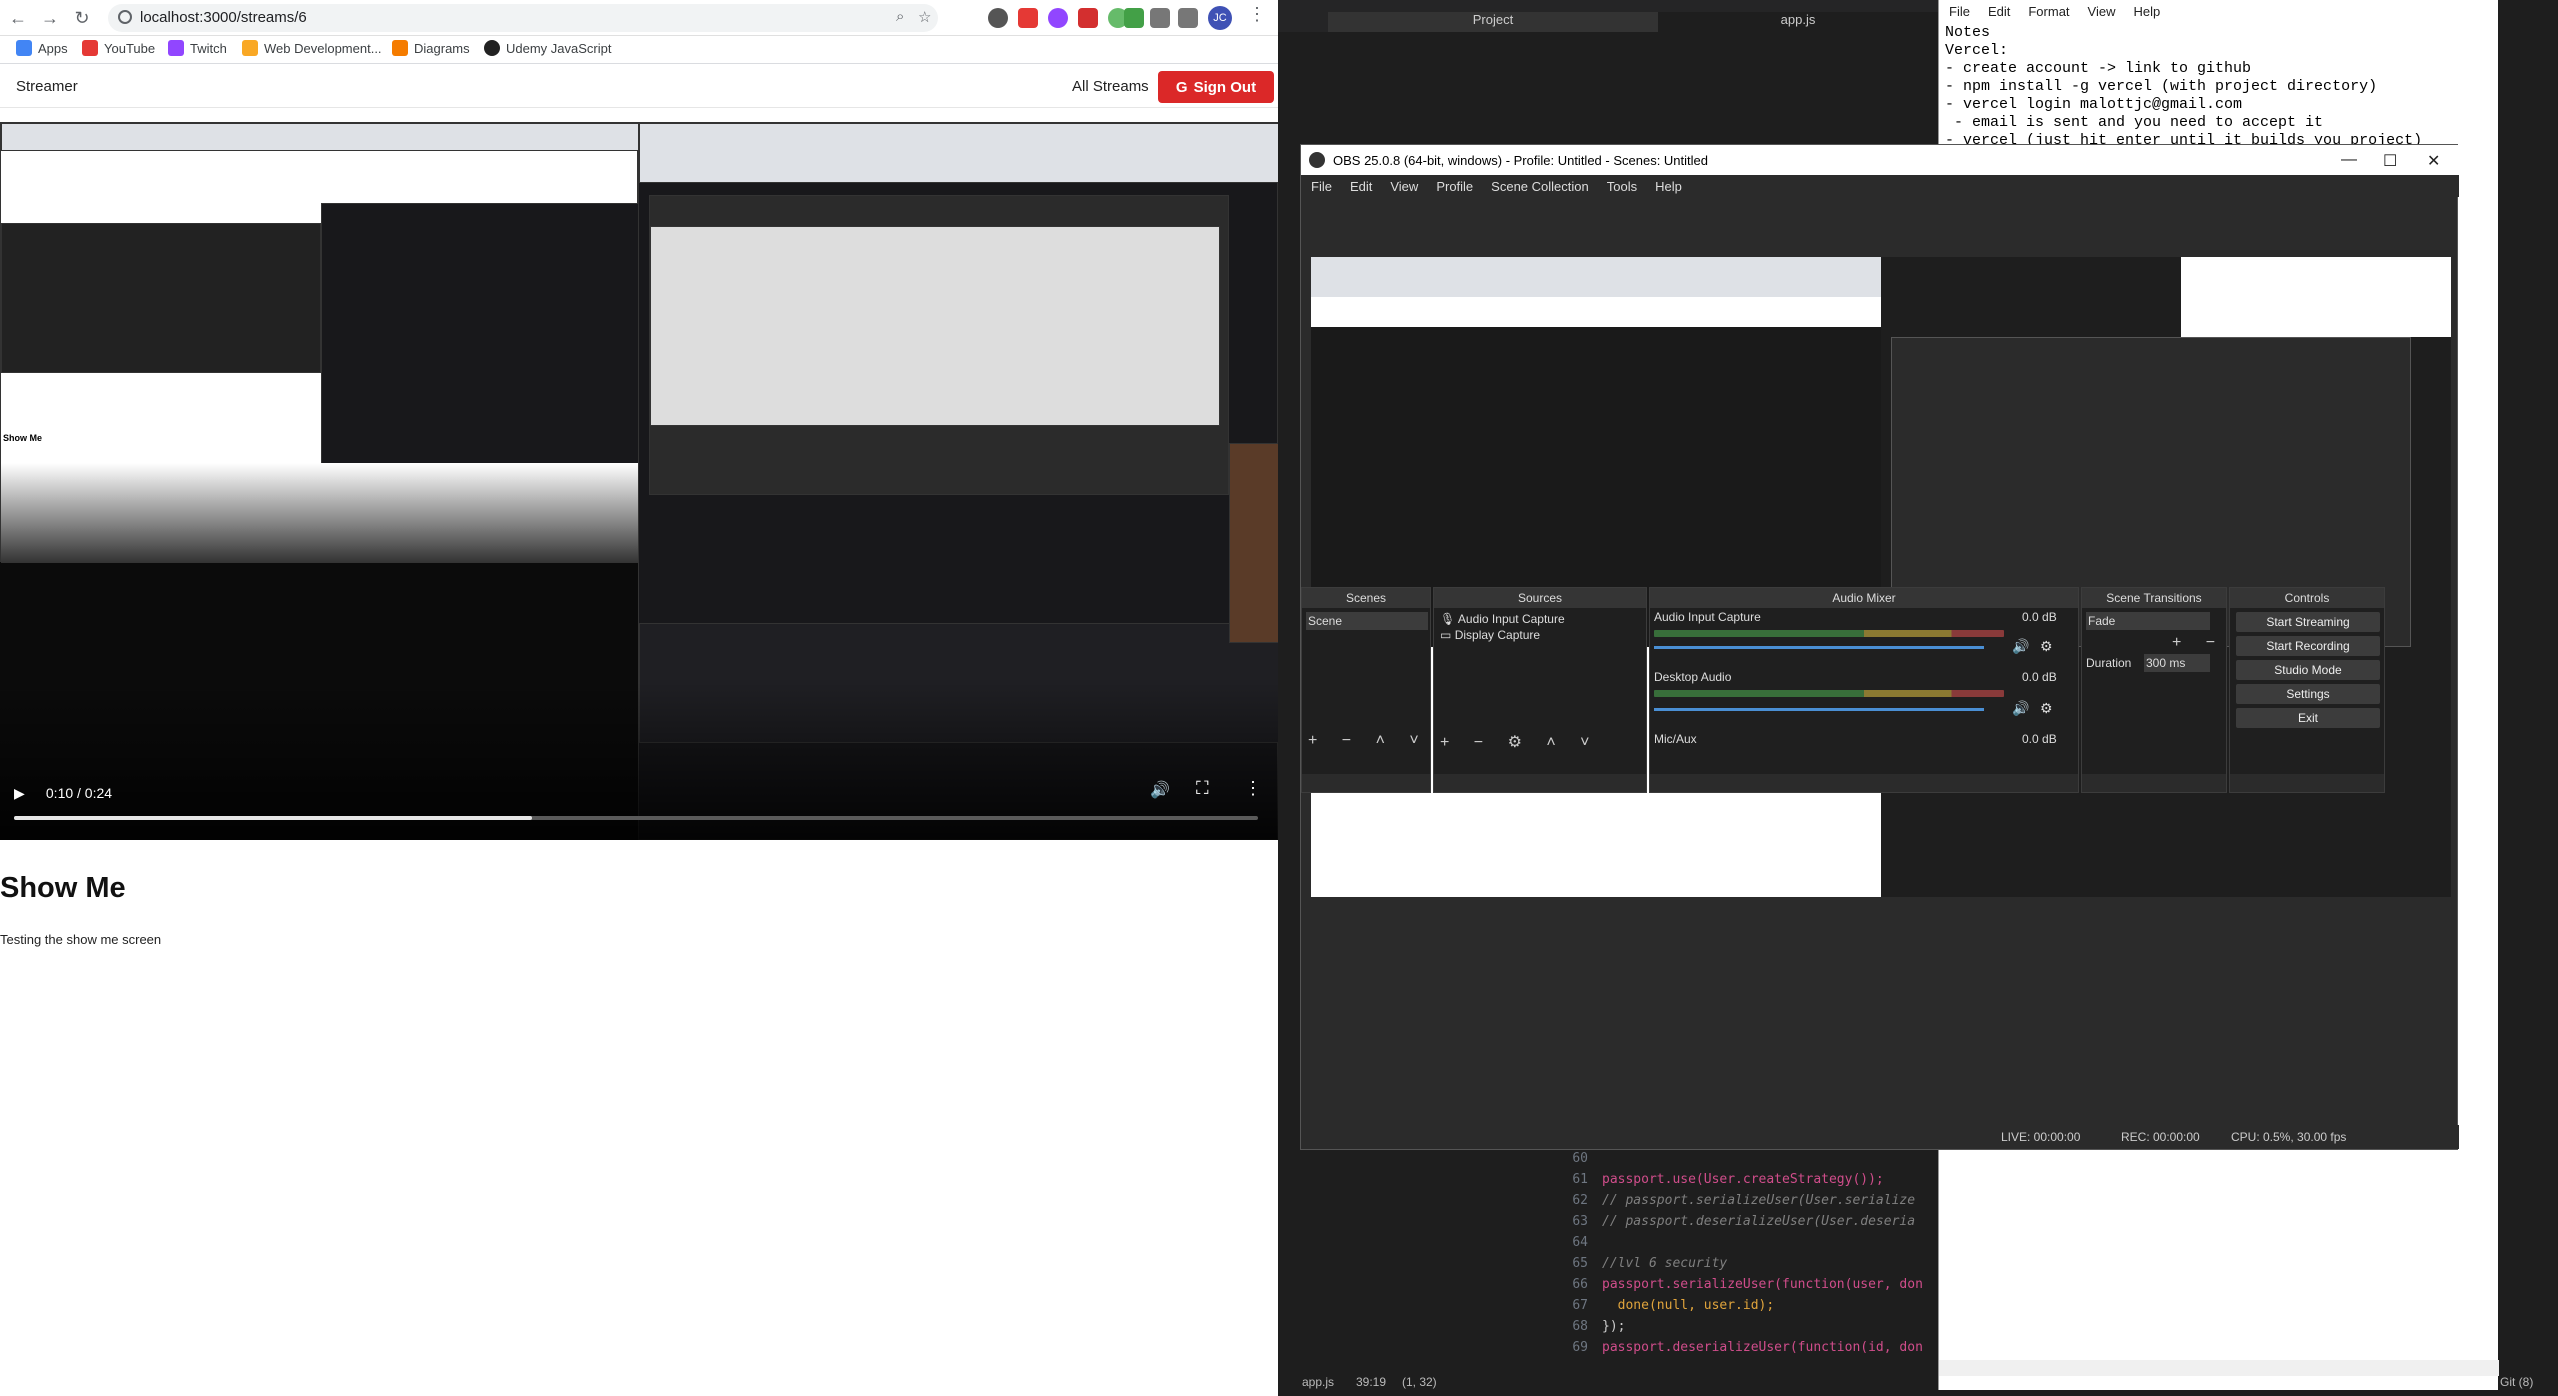  Describe the element at coordinates (1668, 186) in the screenshot. I see `obs-menu-help: Help` at that location.